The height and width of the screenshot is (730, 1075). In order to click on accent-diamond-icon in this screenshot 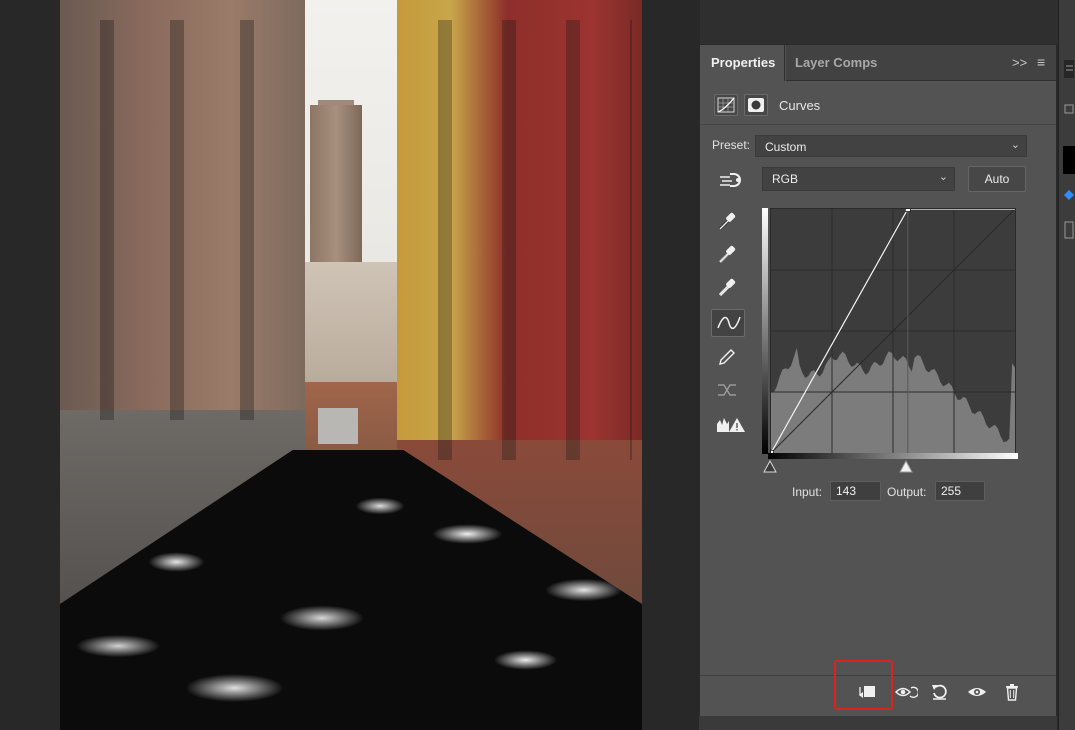, I will do `click(1069, 195)`.